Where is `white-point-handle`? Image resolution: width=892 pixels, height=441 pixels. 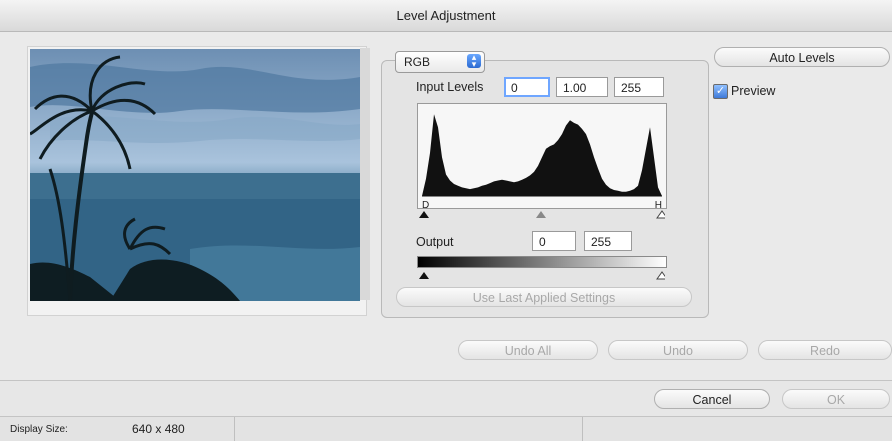
white-point-handle is located at coordinates (662, 214).